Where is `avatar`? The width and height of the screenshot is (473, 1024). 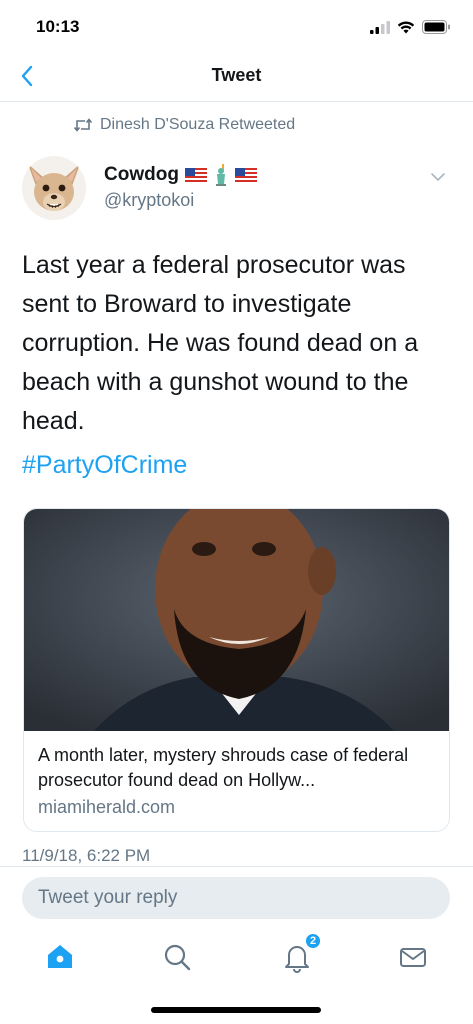
avatar is located at coordinates (54, 188).